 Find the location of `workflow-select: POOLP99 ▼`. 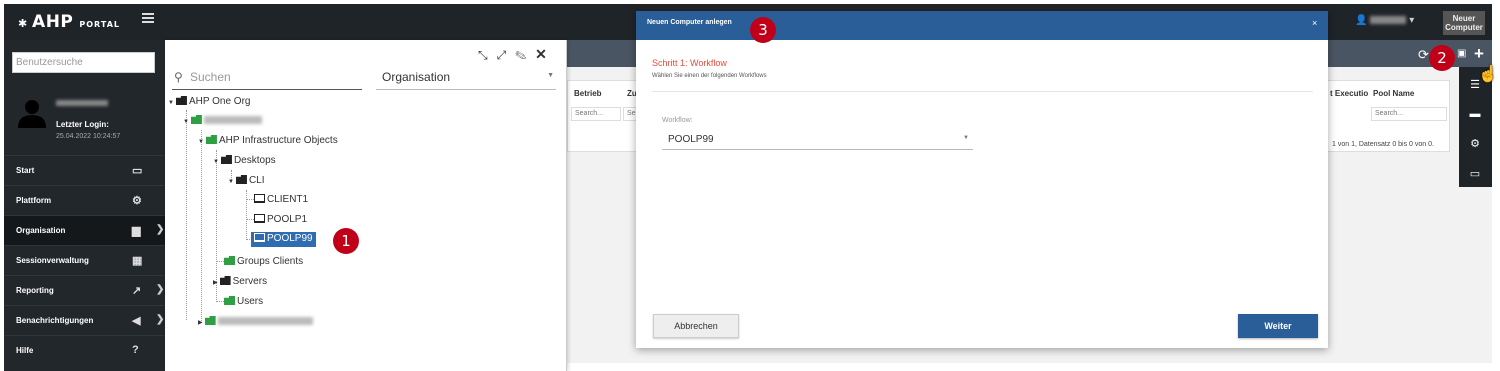

workflow-select: POOLP99 ▼ is located at coordinates (817, 139).